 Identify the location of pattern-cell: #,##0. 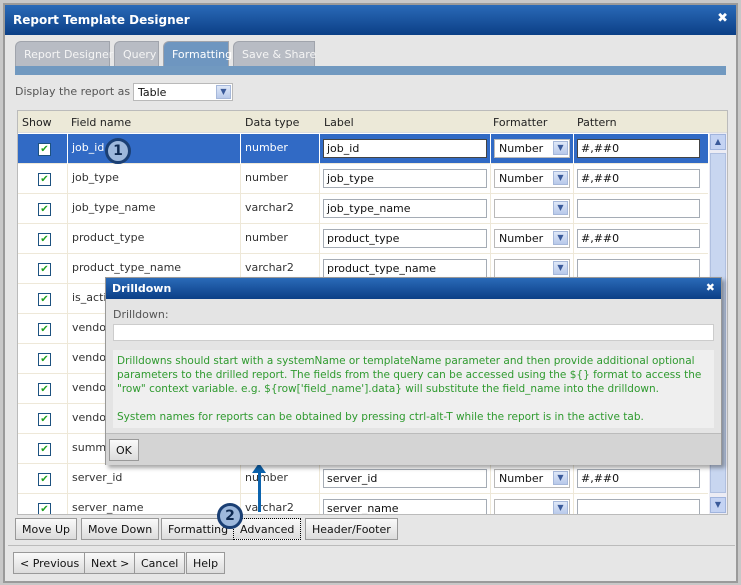
(641, 149).